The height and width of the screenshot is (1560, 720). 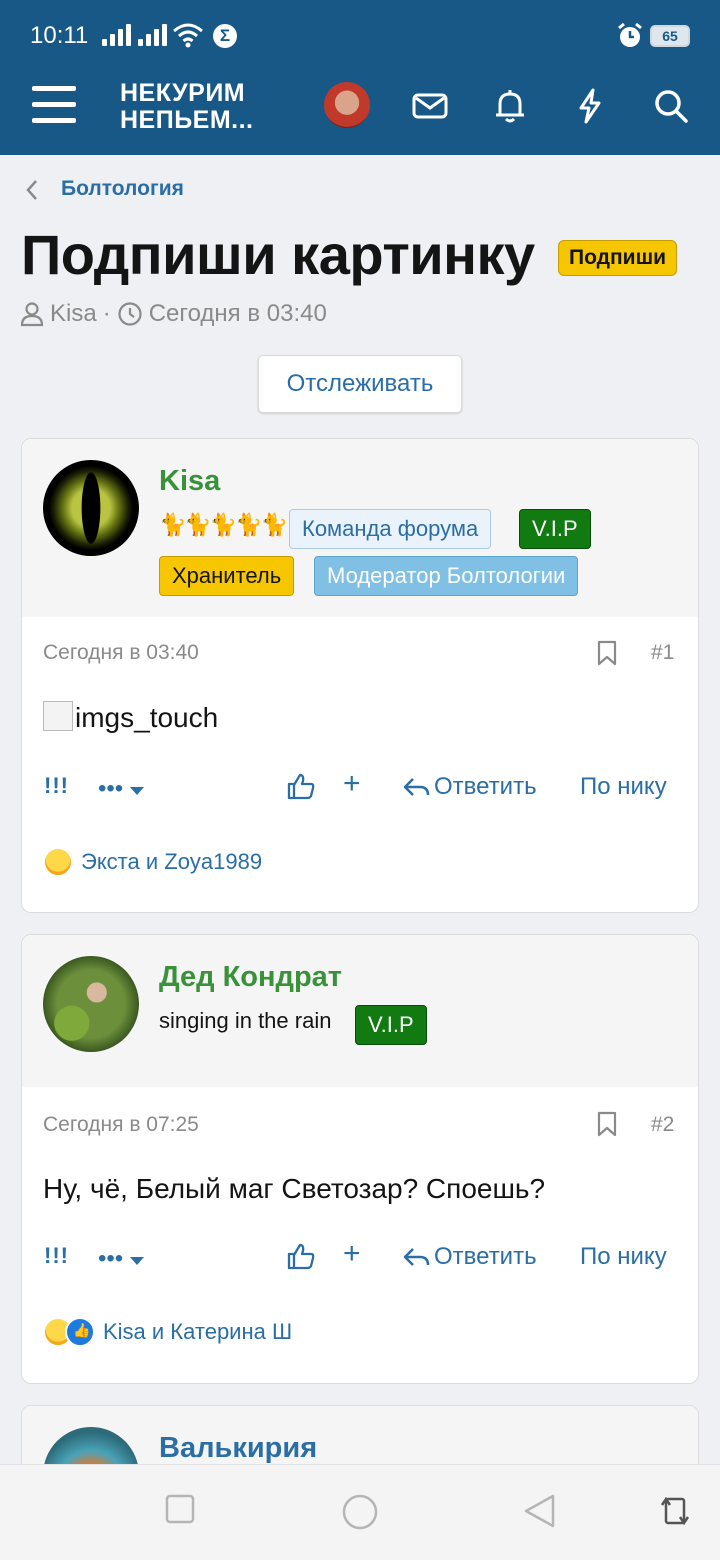 I want to click on thread-prefix-badge: Подпиши, so click(x=617, y=258).